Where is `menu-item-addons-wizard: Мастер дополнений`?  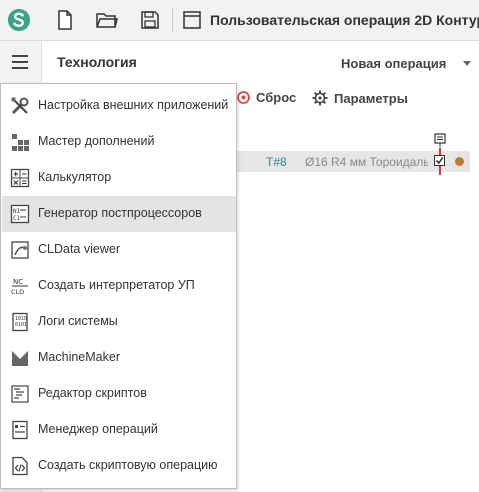
menu-item-addons-wizard: Мастер дополнений is located at coordinates (119, 142).